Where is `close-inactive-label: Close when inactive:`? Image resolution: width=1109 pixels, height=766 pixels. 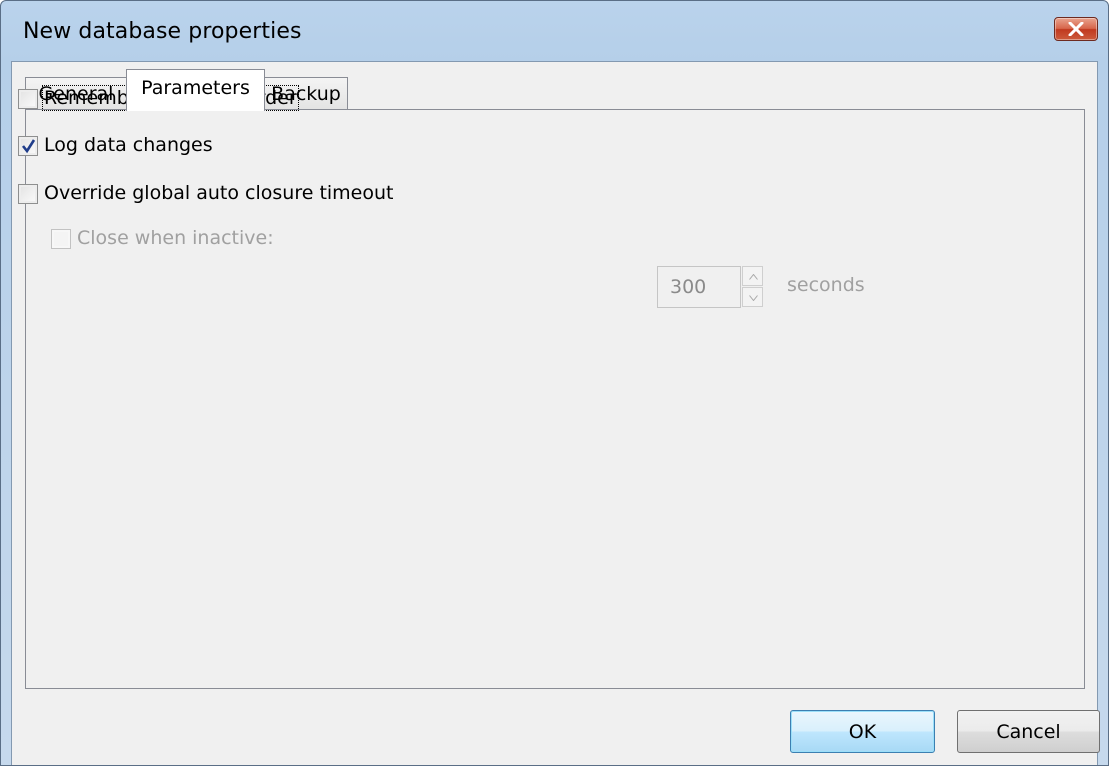
close-inactive-label: Close when inactive: is located at coordinates (175, 238).